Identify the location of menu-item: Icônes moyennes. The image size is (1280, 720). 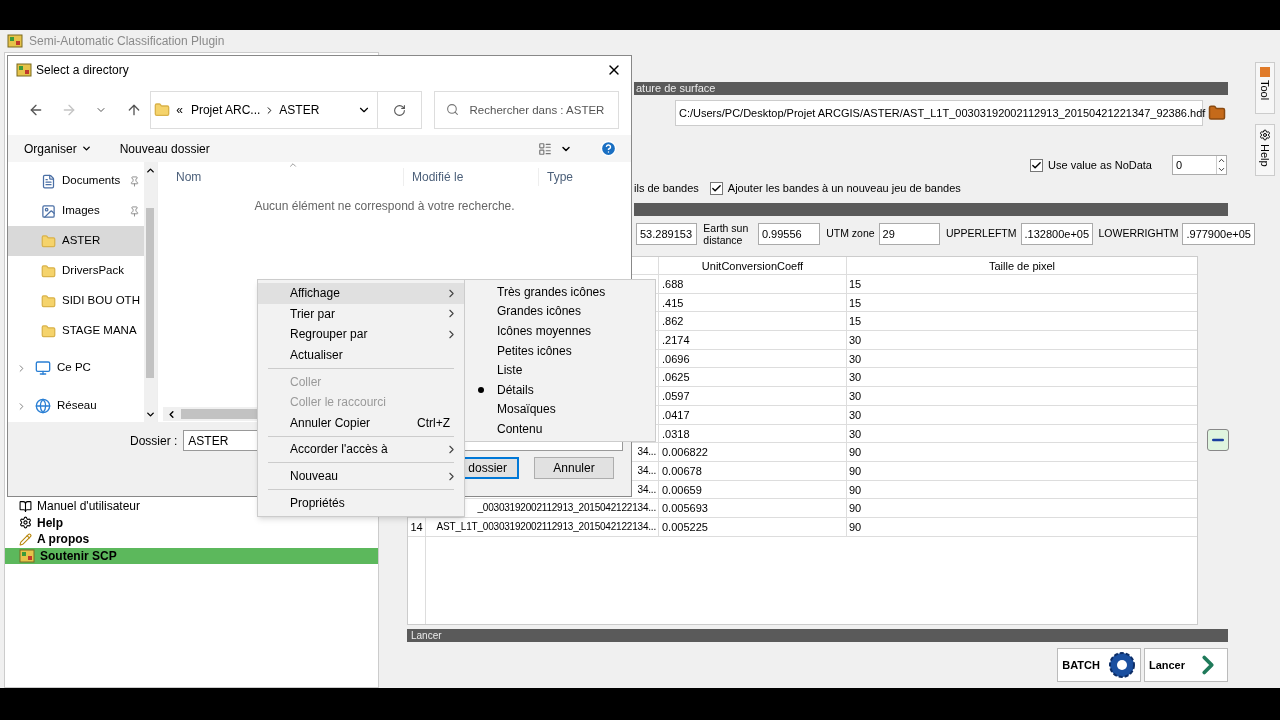
(560, 331).